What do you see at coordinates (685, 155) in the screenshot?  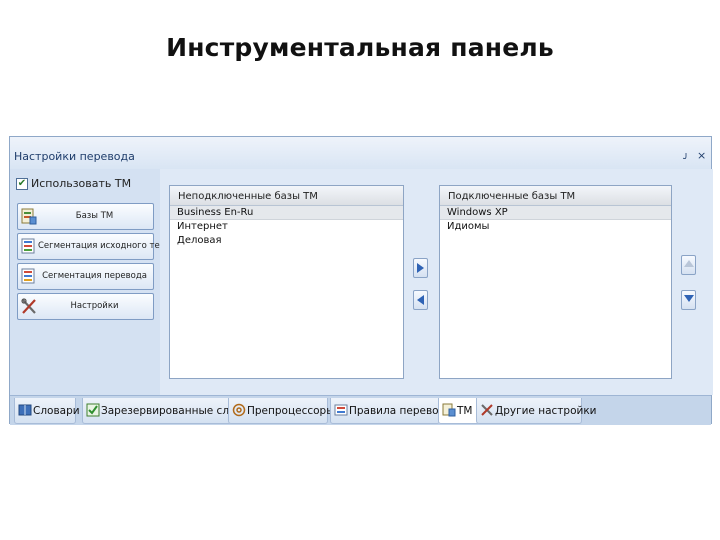 I see `pin-icon: ᴊ` at bounding box center [685, 155].